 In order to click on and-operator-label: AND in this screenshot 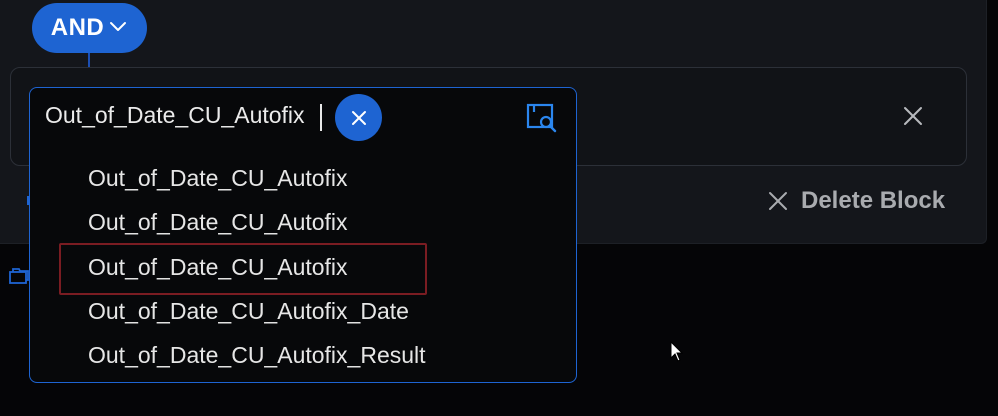, I will do `click(77, 27)`.